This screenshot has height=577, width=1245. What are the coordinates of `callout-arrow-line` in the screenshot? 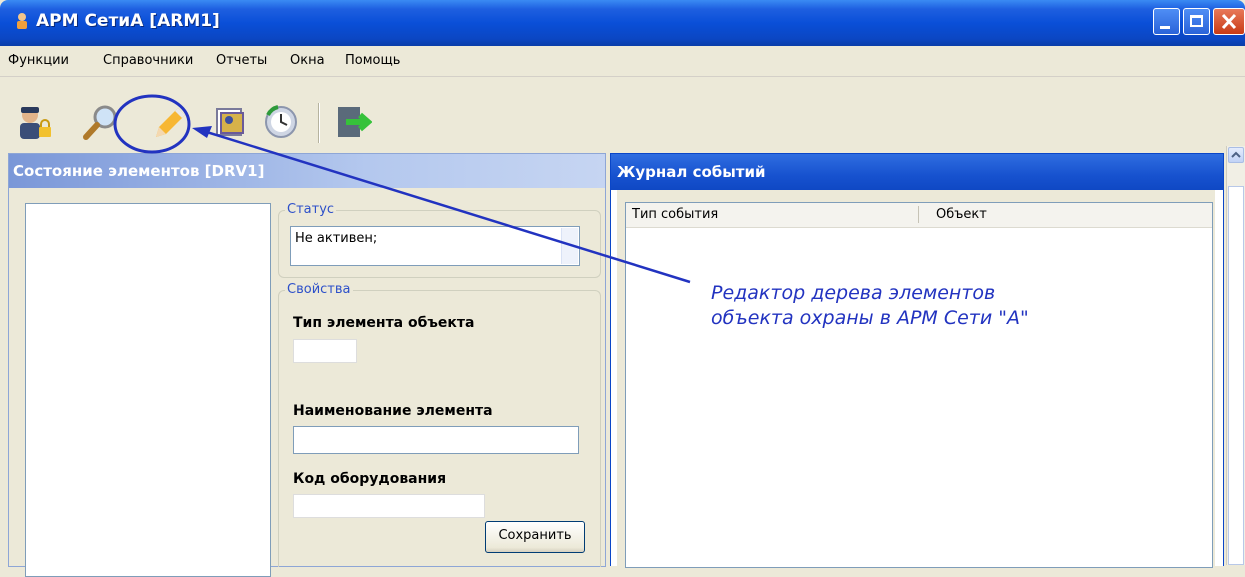 It's located at (443, 205).